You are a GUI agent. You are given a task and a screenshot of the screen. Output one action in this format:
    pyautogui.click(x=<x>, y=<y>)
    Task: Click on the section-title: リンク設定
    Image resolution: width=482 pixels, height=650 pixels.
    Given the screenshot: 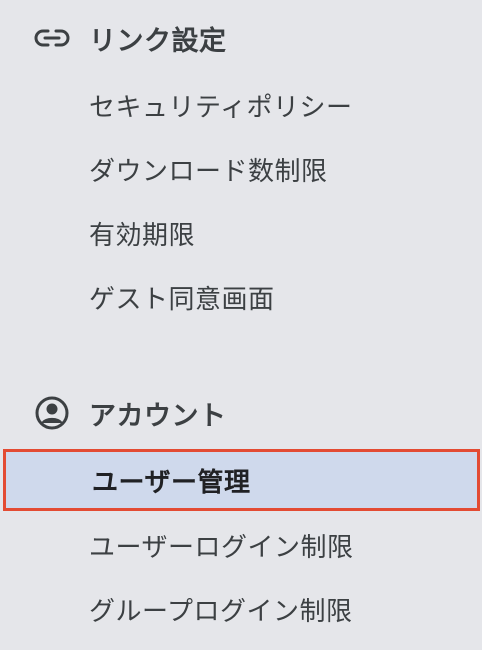 What is the action you would take?
    pyautogui.click(x=158, y=41)
    